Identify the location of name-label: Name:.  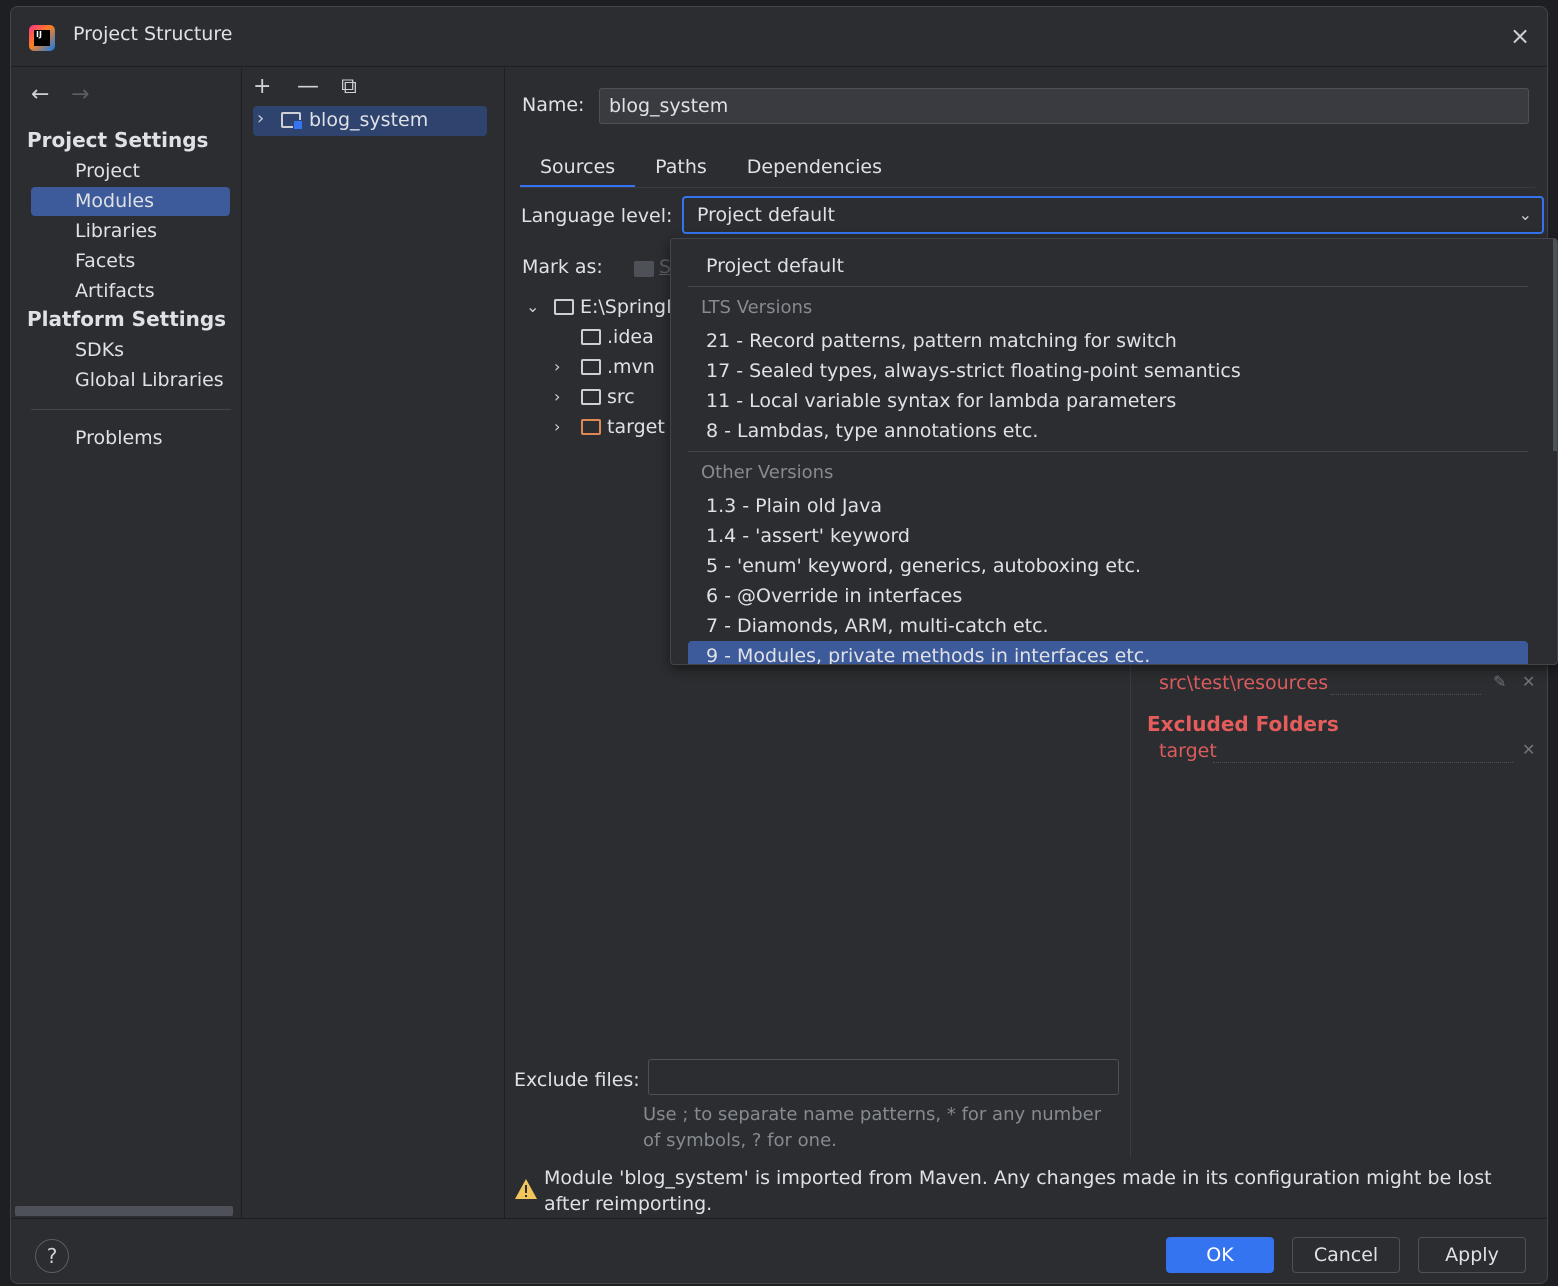
(553, 105).